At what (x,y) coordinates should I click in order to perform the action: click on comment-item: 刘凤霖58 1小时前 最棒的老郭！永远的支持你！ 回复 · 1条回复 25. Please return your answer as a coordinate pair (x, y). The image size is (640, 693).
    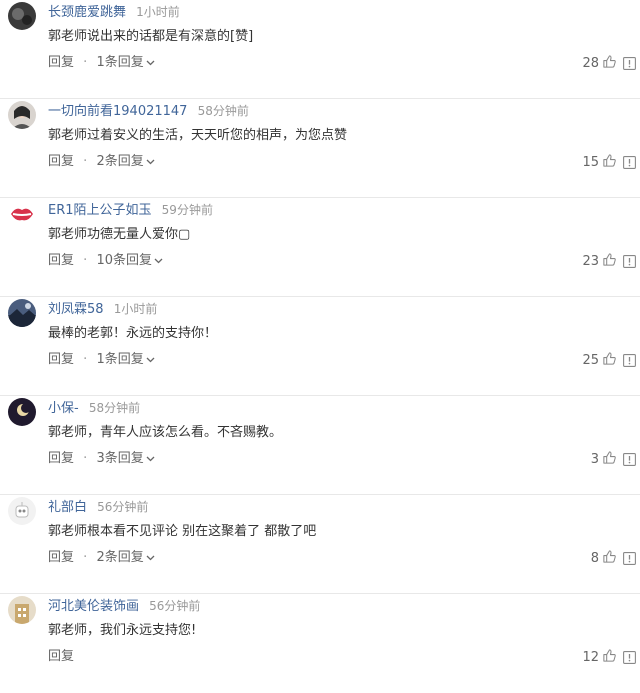
    Looking at the image, I should click on (320, 346).